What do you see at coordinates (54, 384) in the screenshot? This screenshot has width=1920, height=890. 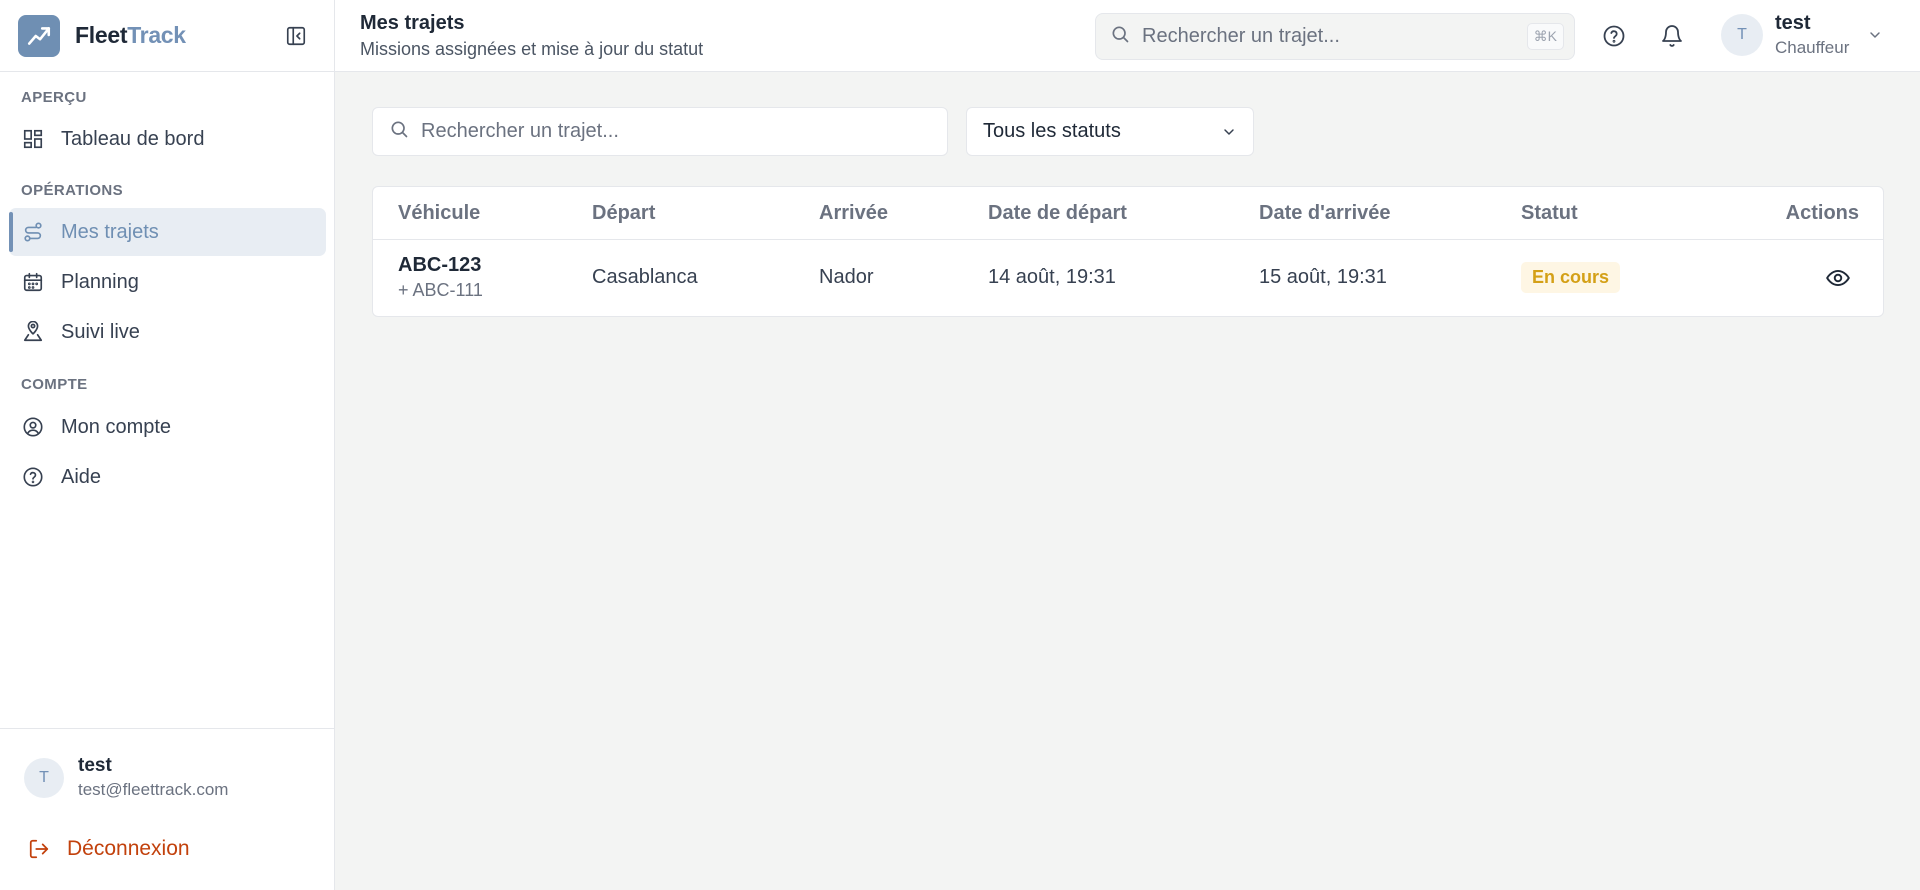 I see `section-label-compte: COMPTE` at bounding box center [54, 384].